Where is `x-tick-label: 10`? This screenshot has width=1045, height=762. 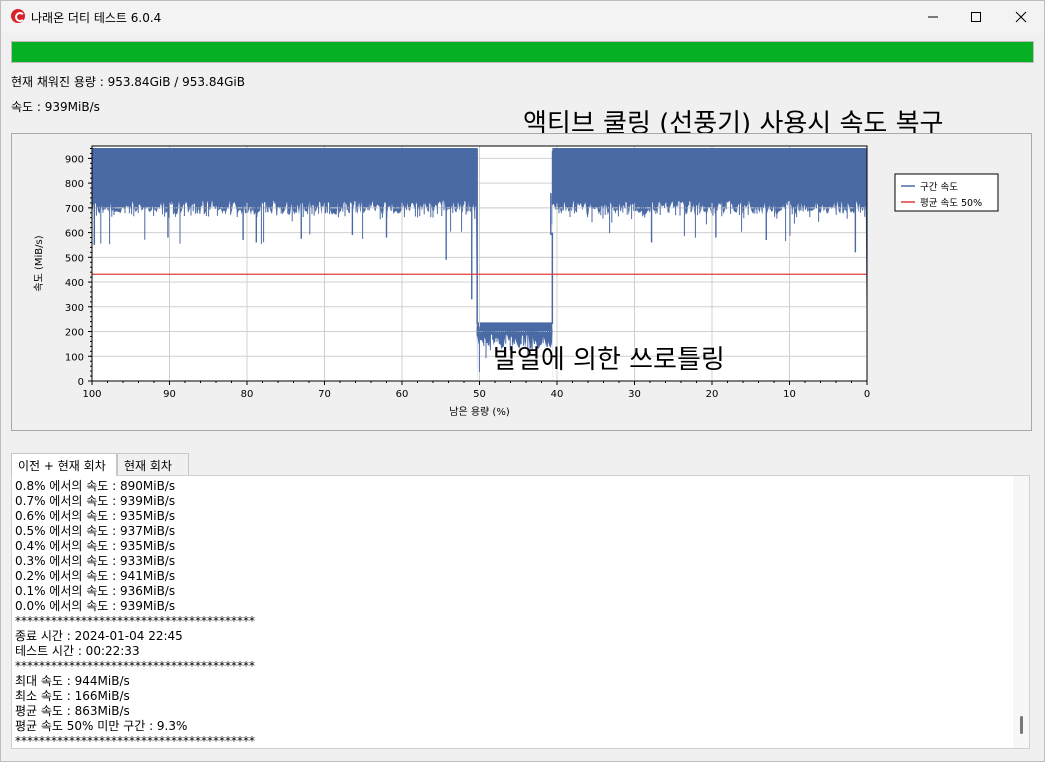
x-tick-label: 10 is located at coordinates (789, 394).